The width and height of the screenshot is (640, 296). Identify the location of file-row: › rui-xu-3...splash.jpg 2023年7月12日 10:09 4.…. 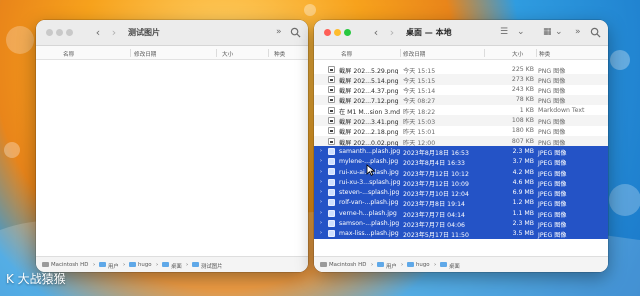
(461, 182).